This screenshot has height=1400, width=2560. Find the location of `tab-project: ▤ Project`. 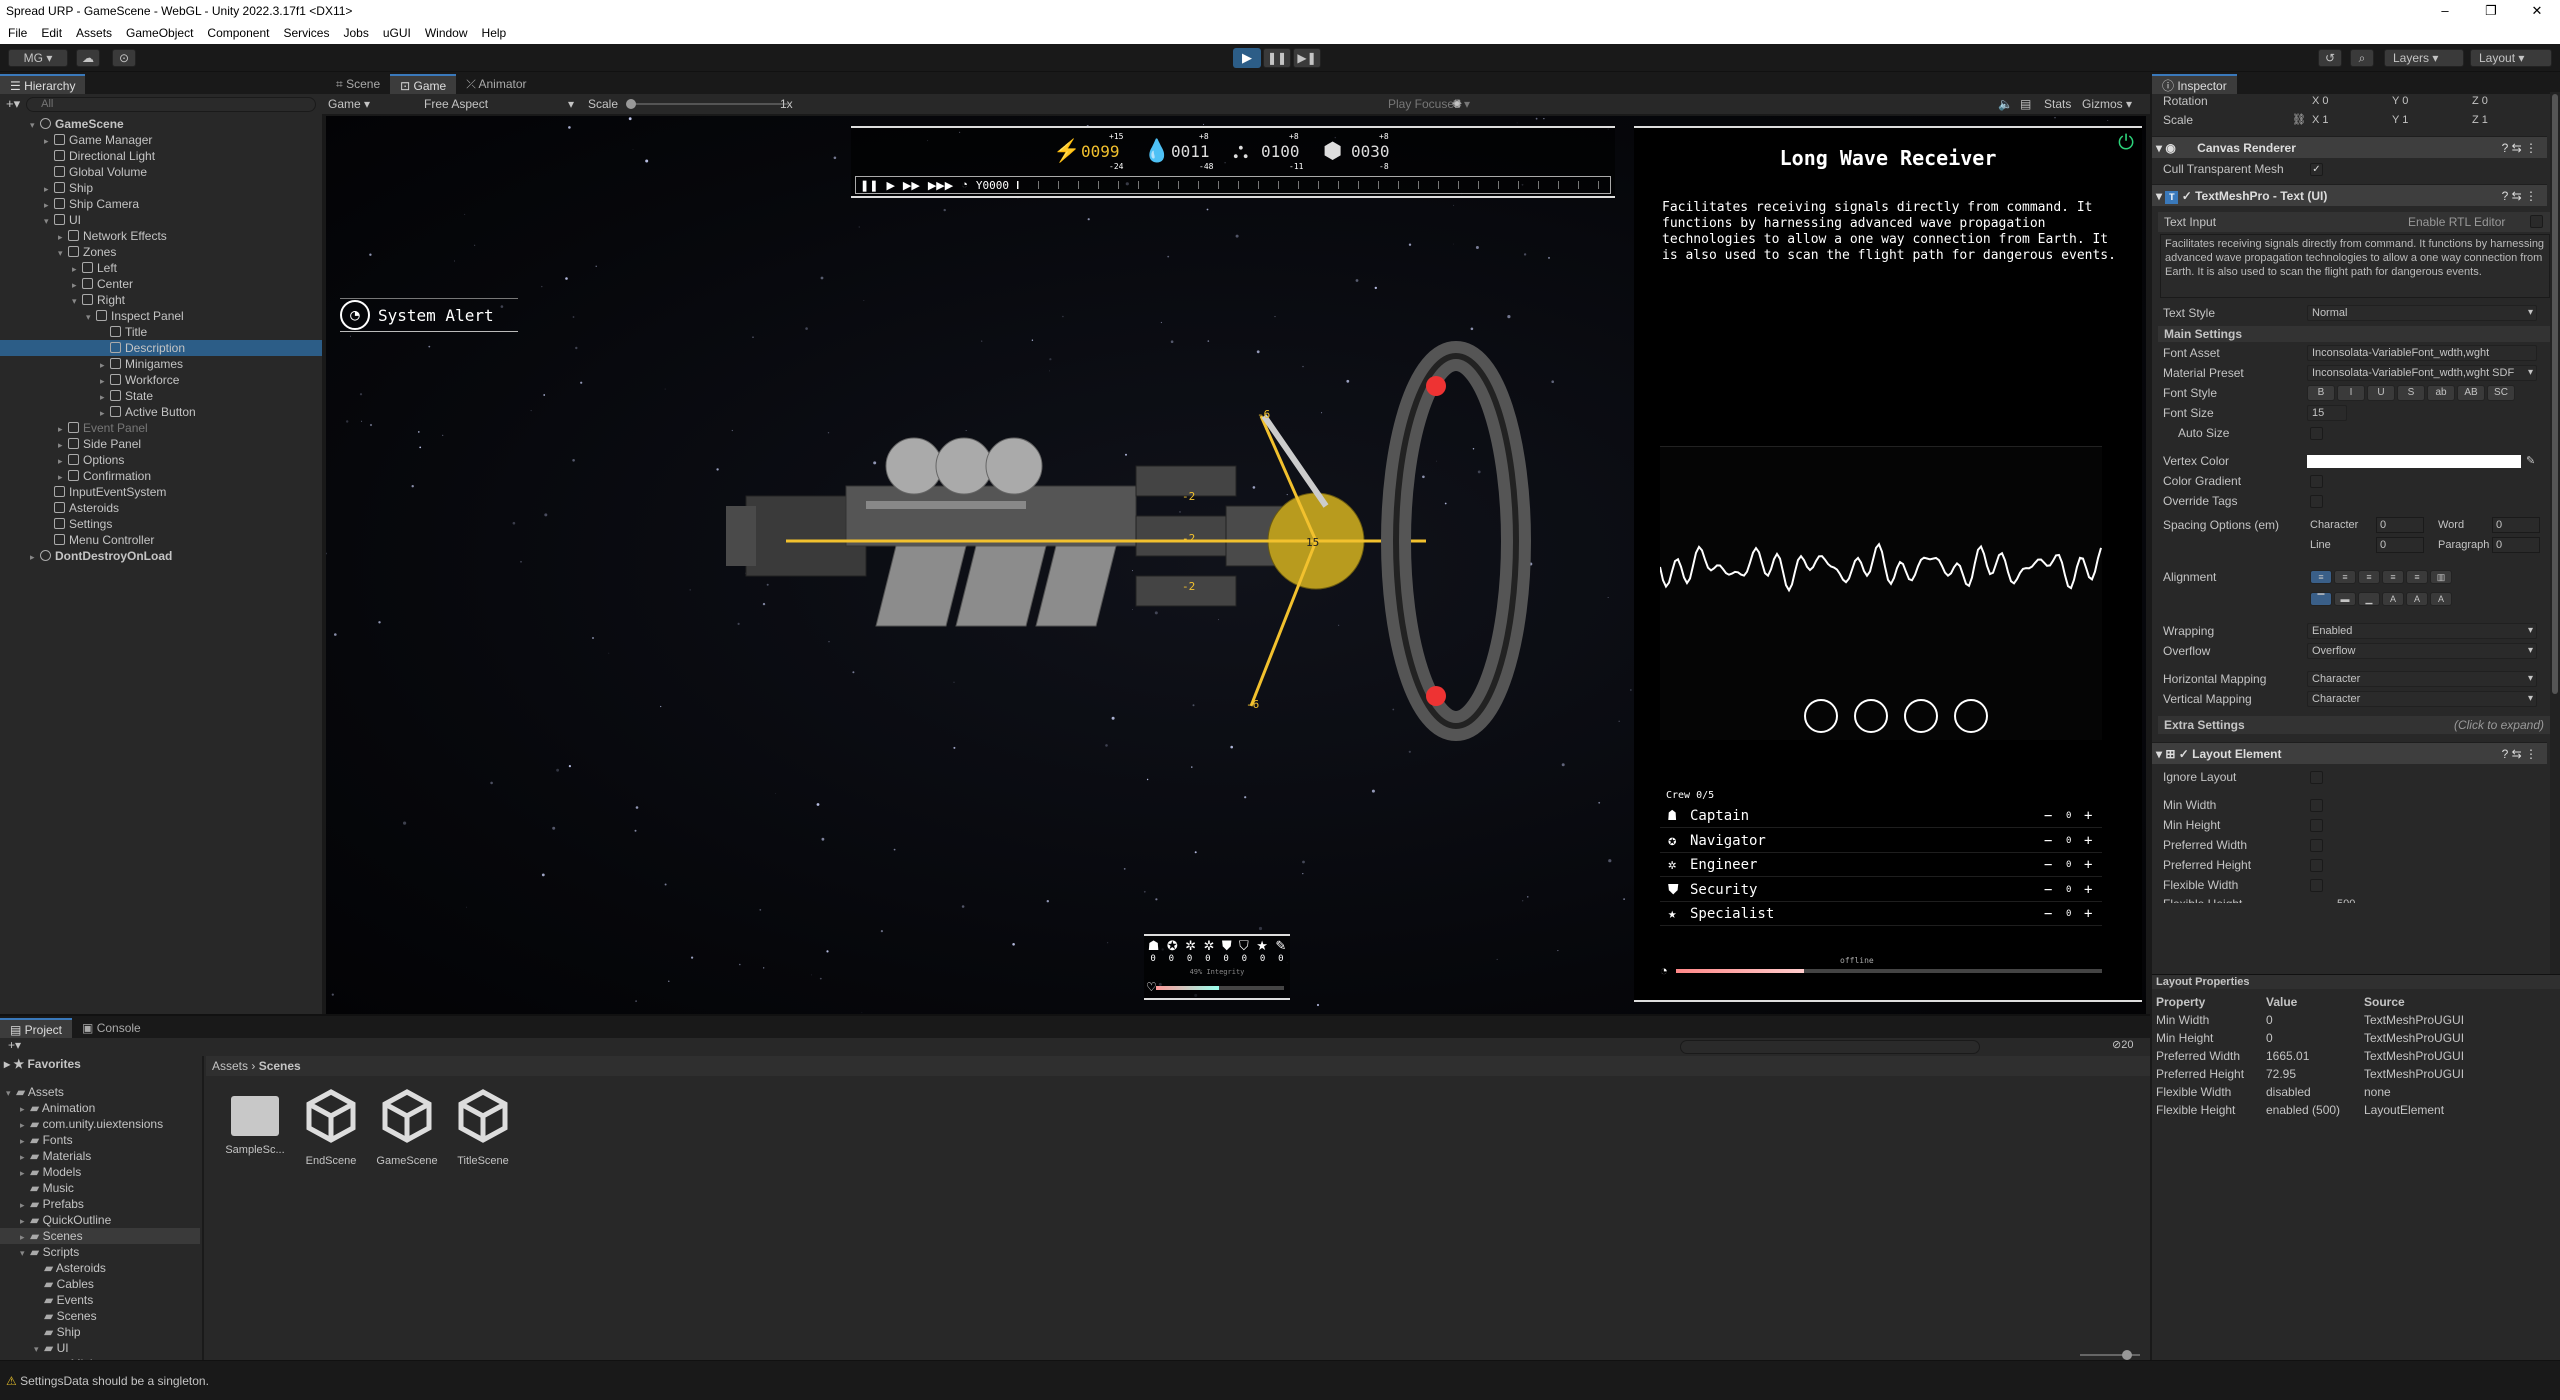

tab-project: ▤ Project is located at coordinates (36, 1028).